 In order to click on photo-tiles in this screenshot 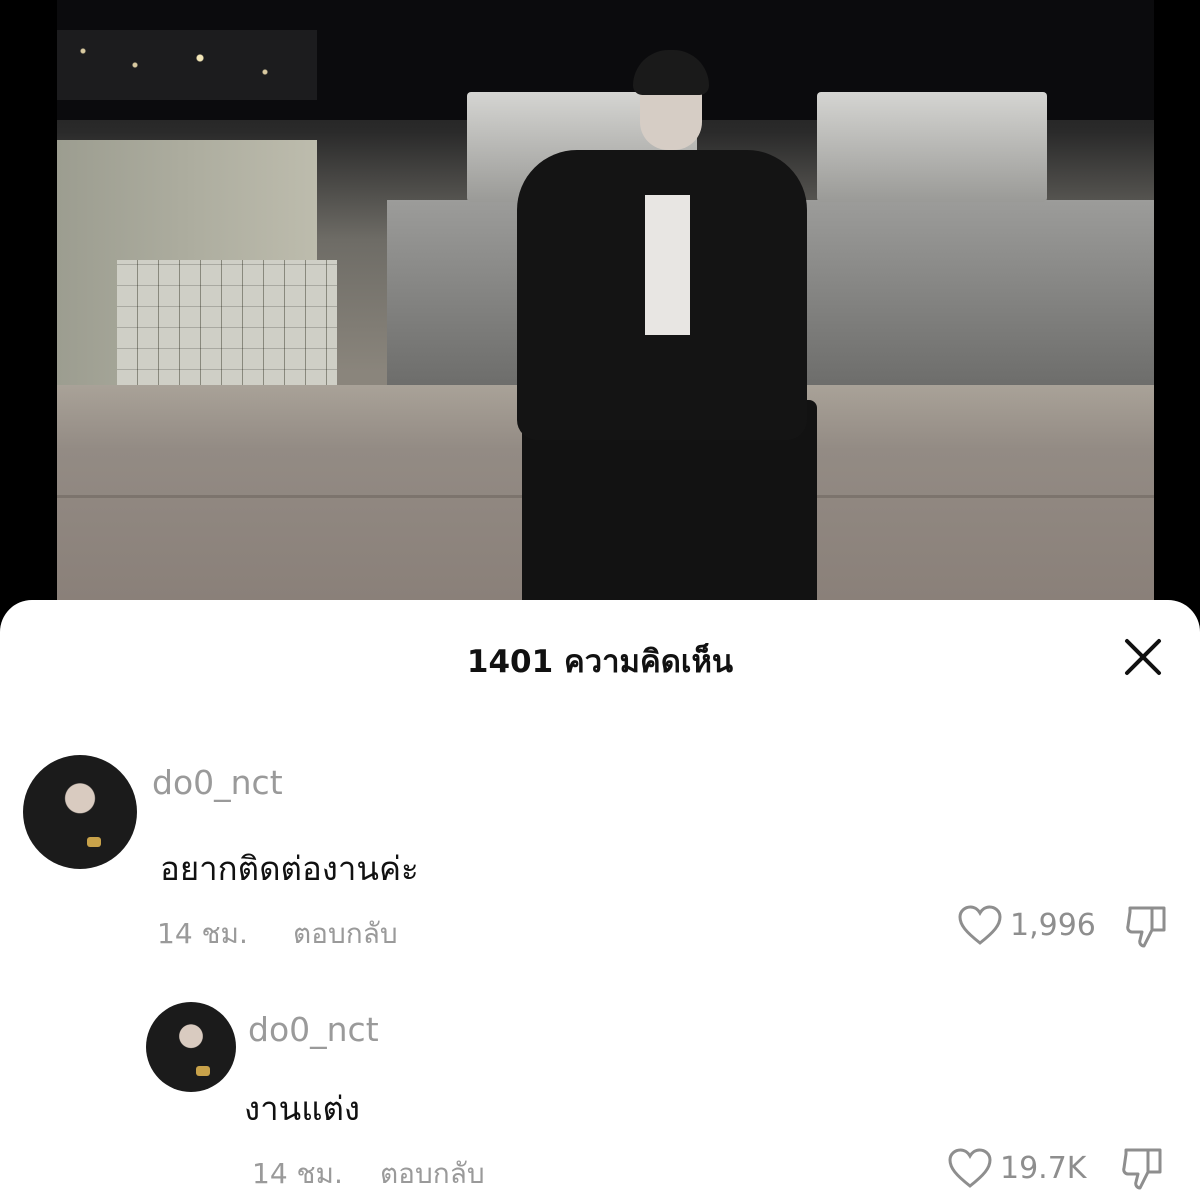, I will do `click(227, 325)`.